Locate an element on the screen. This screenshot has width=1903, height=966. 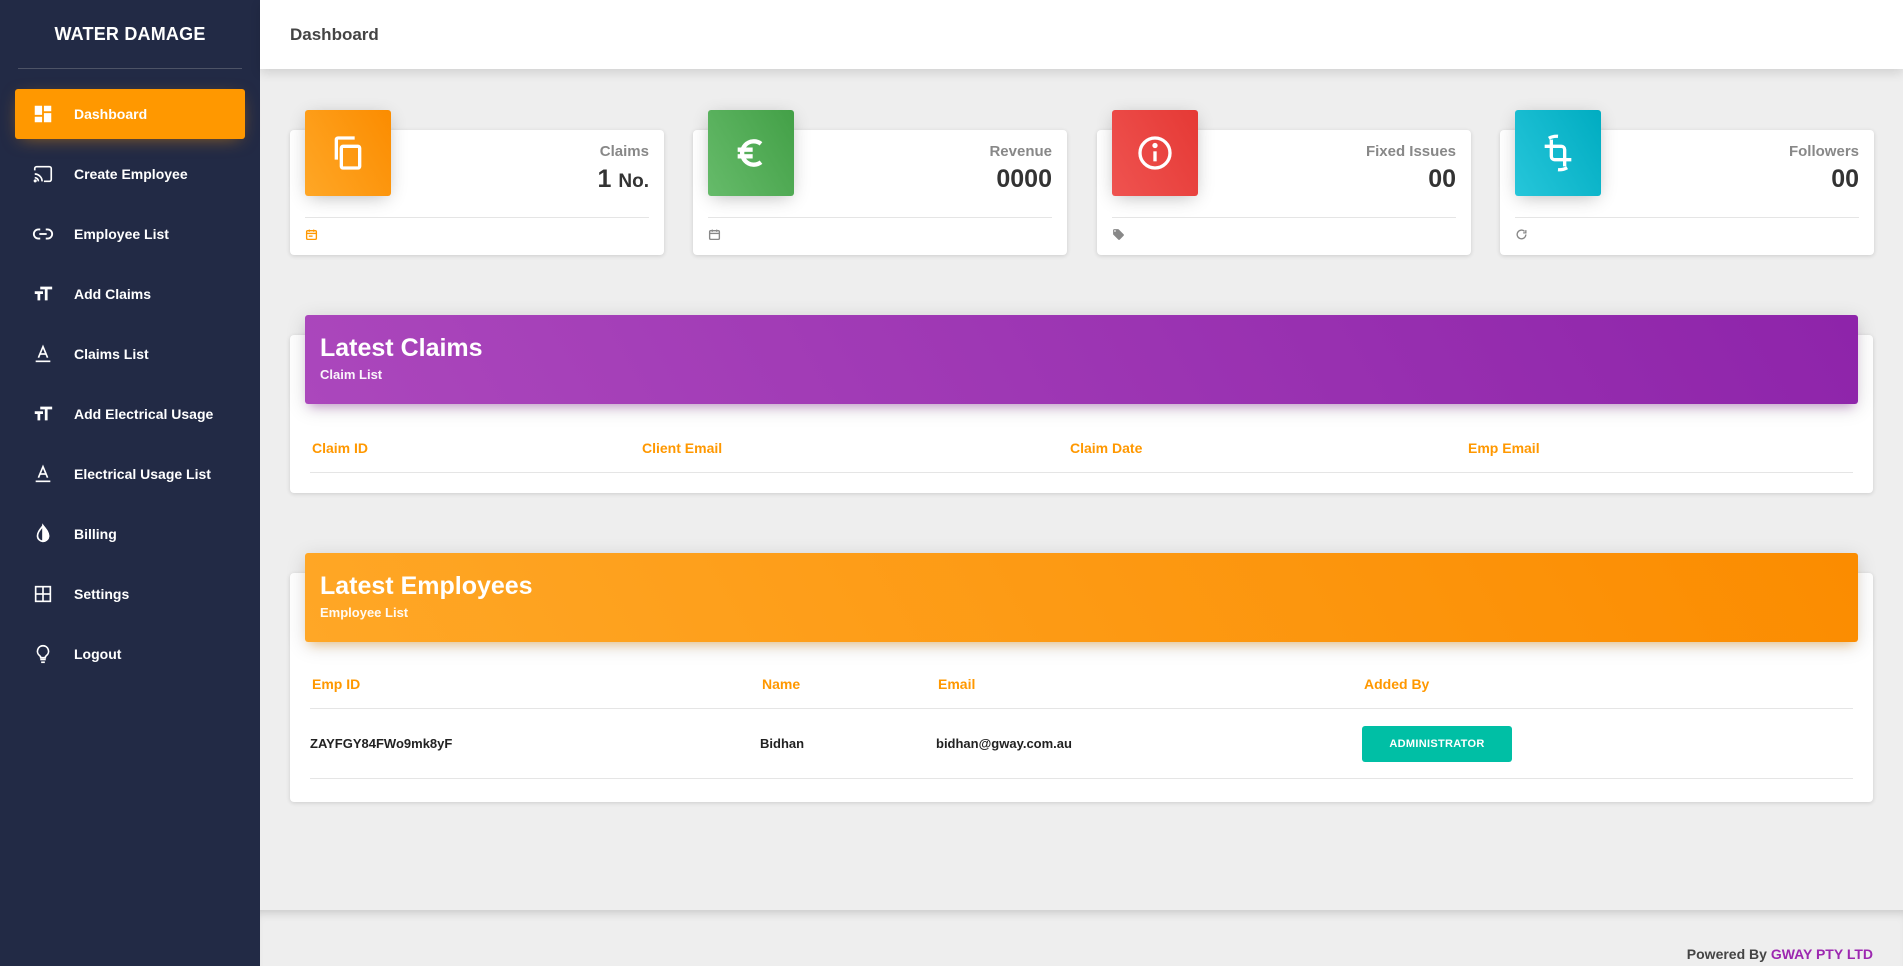
sidebar-item-label: Create Employee is located at coordinates (131, 174).